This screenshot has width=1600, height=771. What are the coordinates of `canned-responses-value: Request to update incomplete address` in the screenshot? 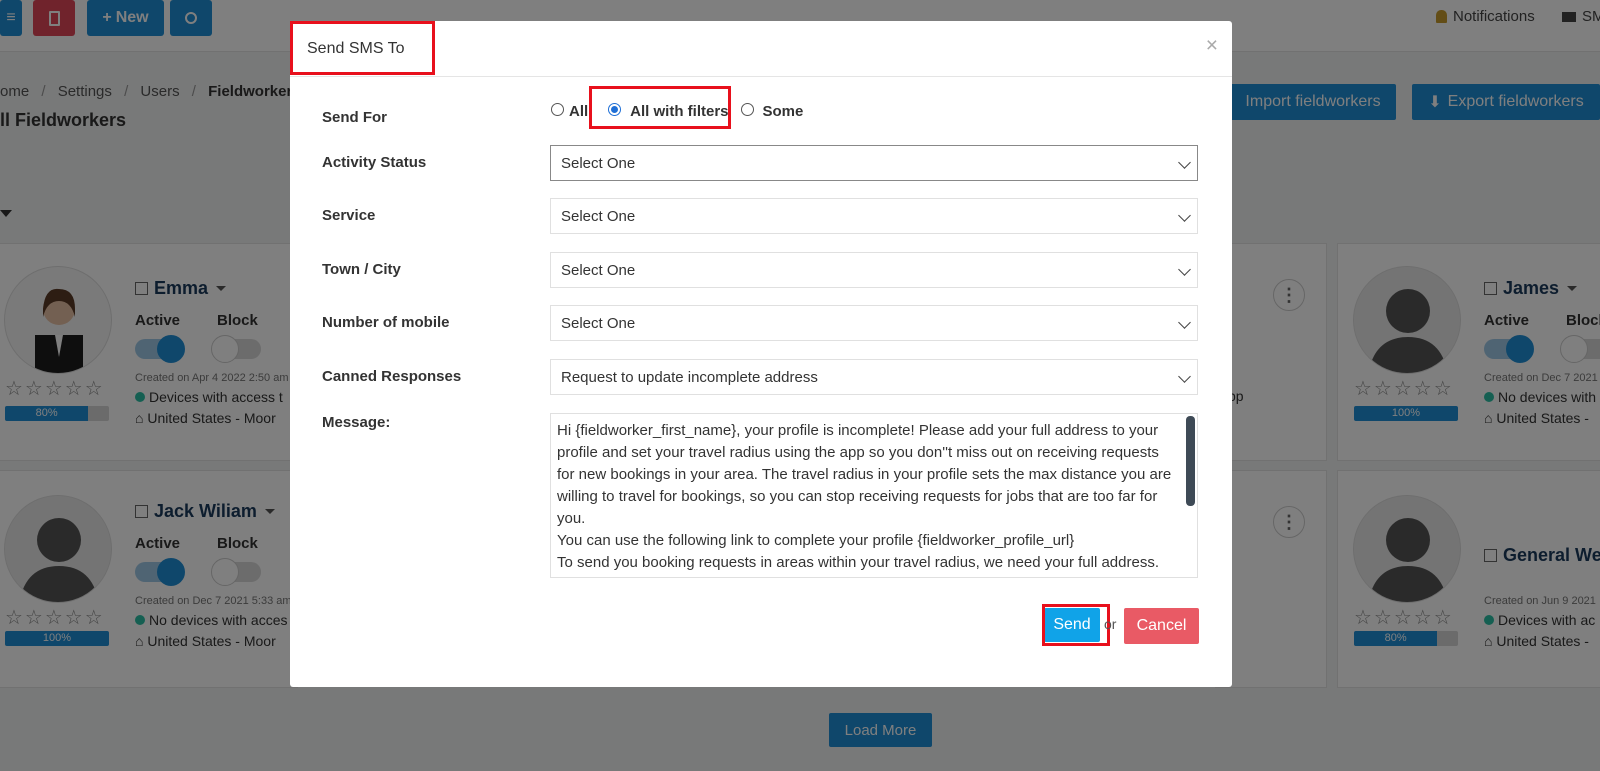 It's located at (689, 377).